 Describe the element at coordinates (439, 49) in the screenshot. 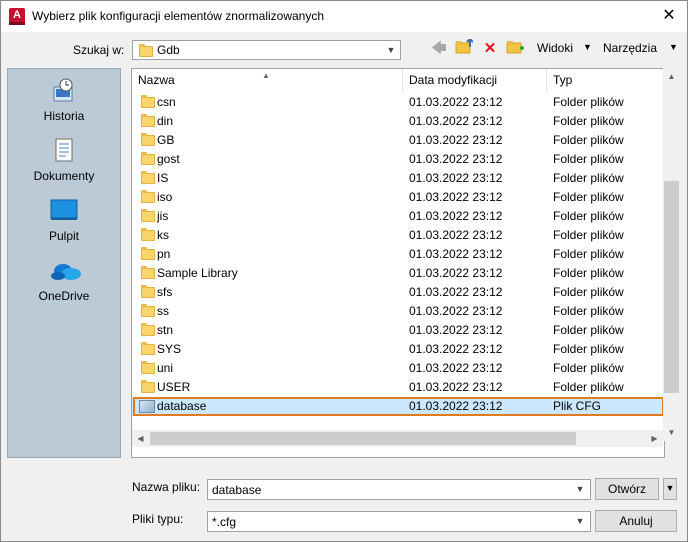

I see `back-arrow-icon: 🡄` at that location.